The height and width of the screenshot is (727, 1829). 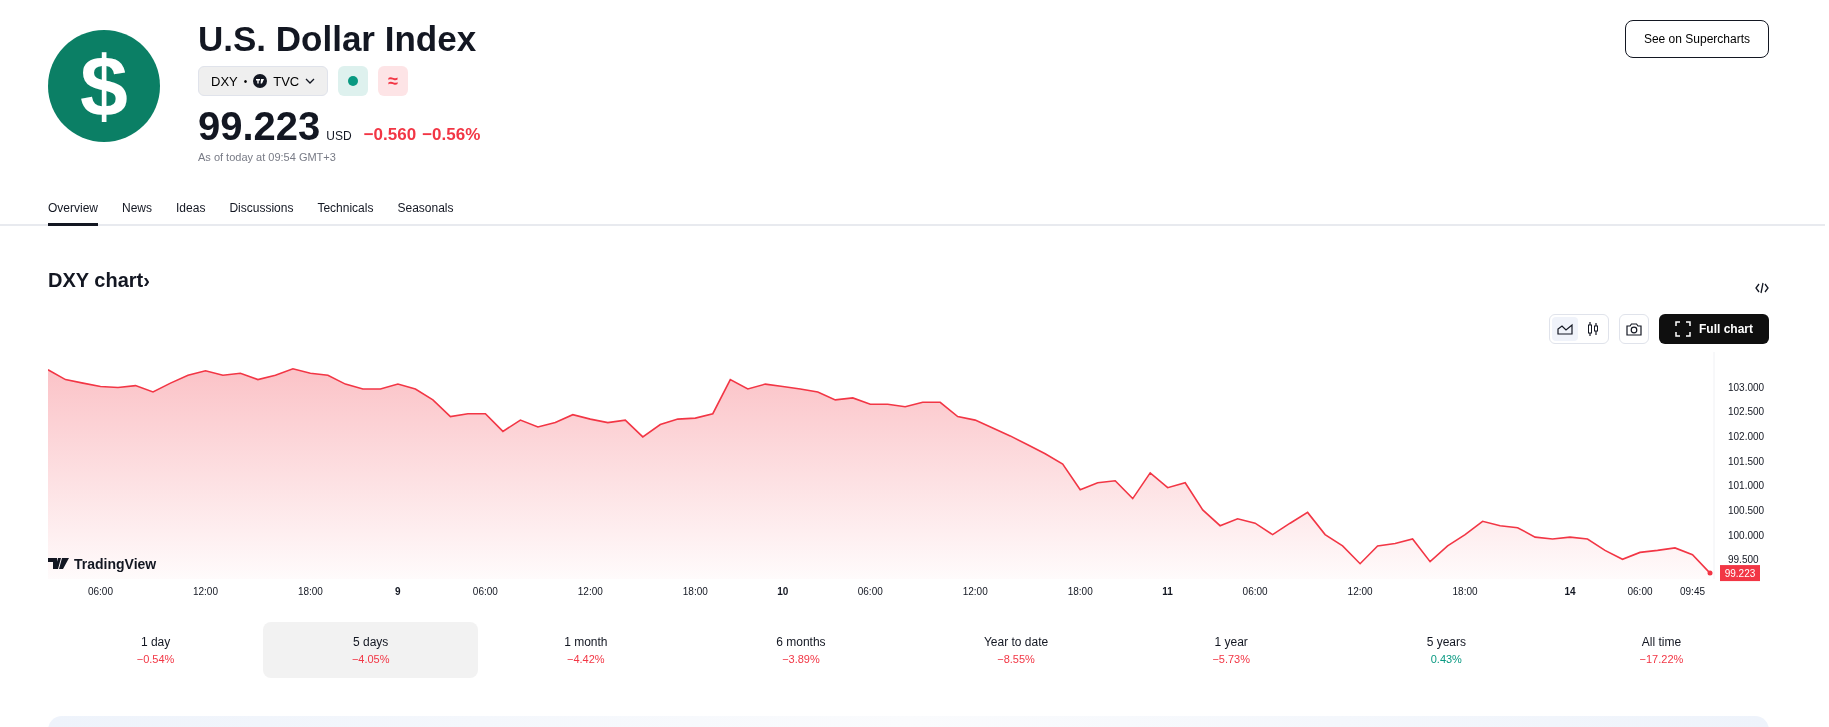 I want to click on full-chart-button: Full chart, so click(x=1714, y=329).